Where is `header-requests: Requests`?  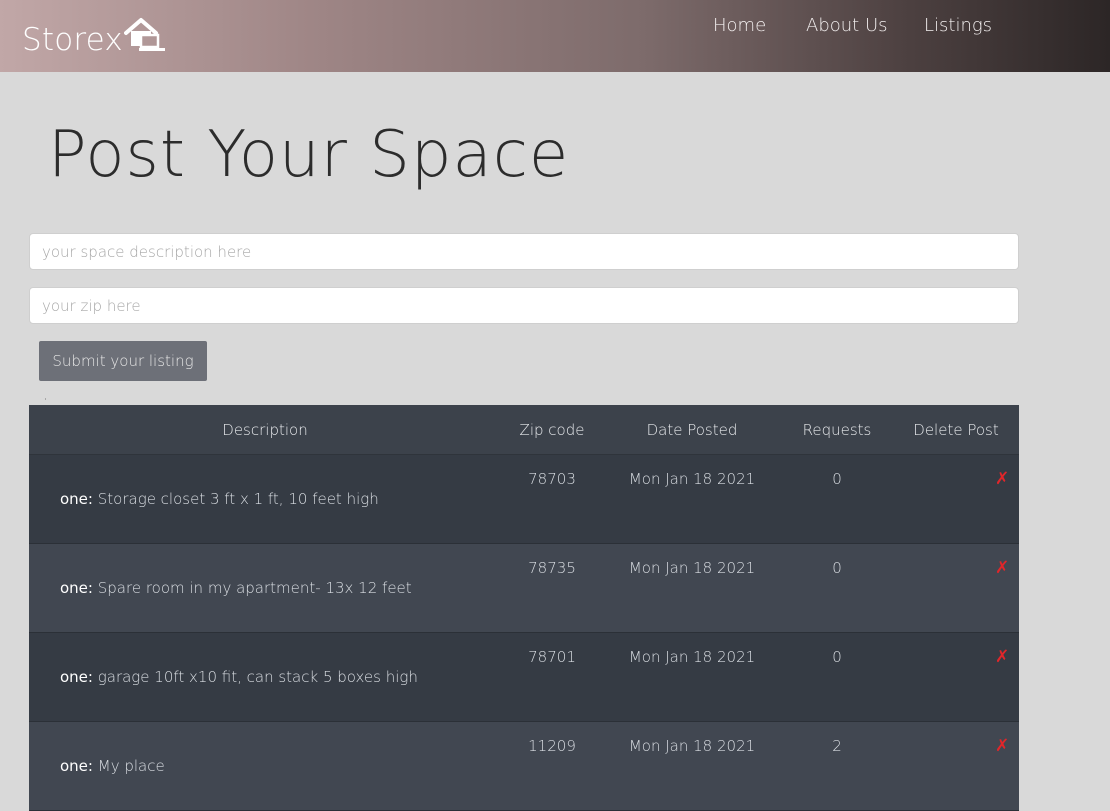 header-requests: Requests is located at coordinates (837, 430).